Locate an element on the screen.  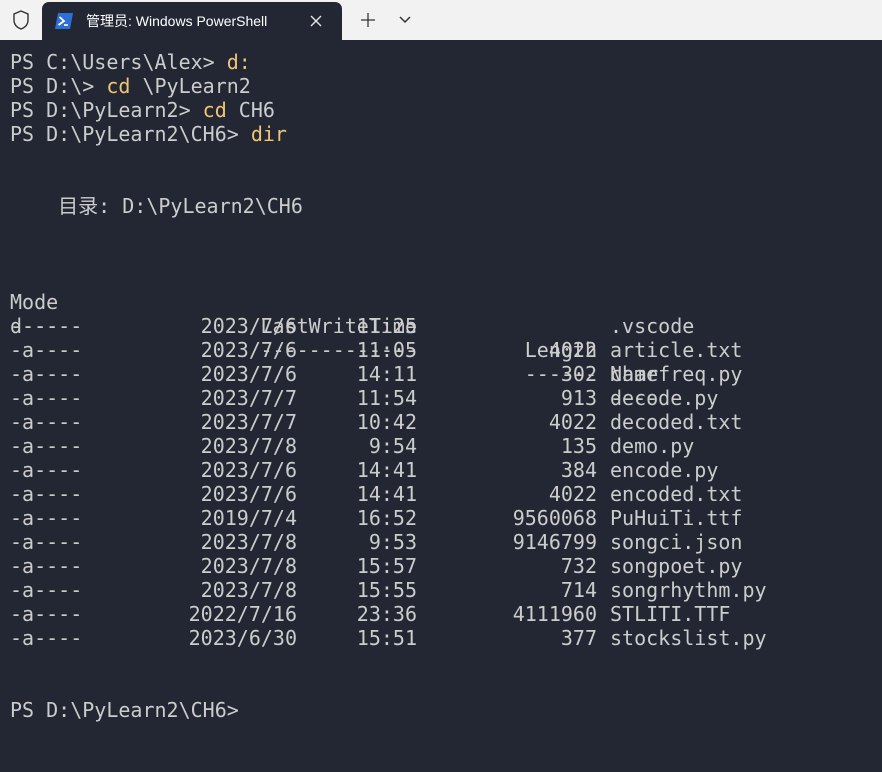
chevron-down-icon is located at coordinates (405, 20).